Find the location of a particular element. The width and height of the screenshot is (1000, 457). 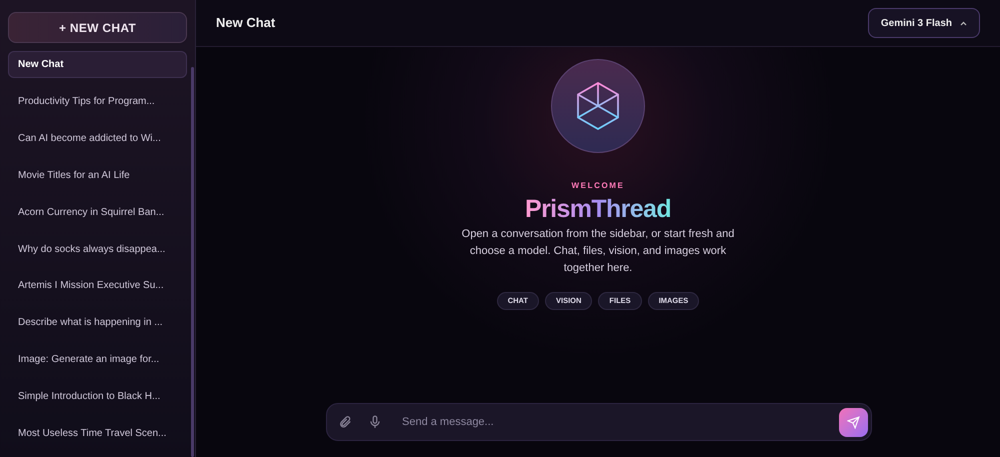

caret-icon is located at coordinates (963, 23).